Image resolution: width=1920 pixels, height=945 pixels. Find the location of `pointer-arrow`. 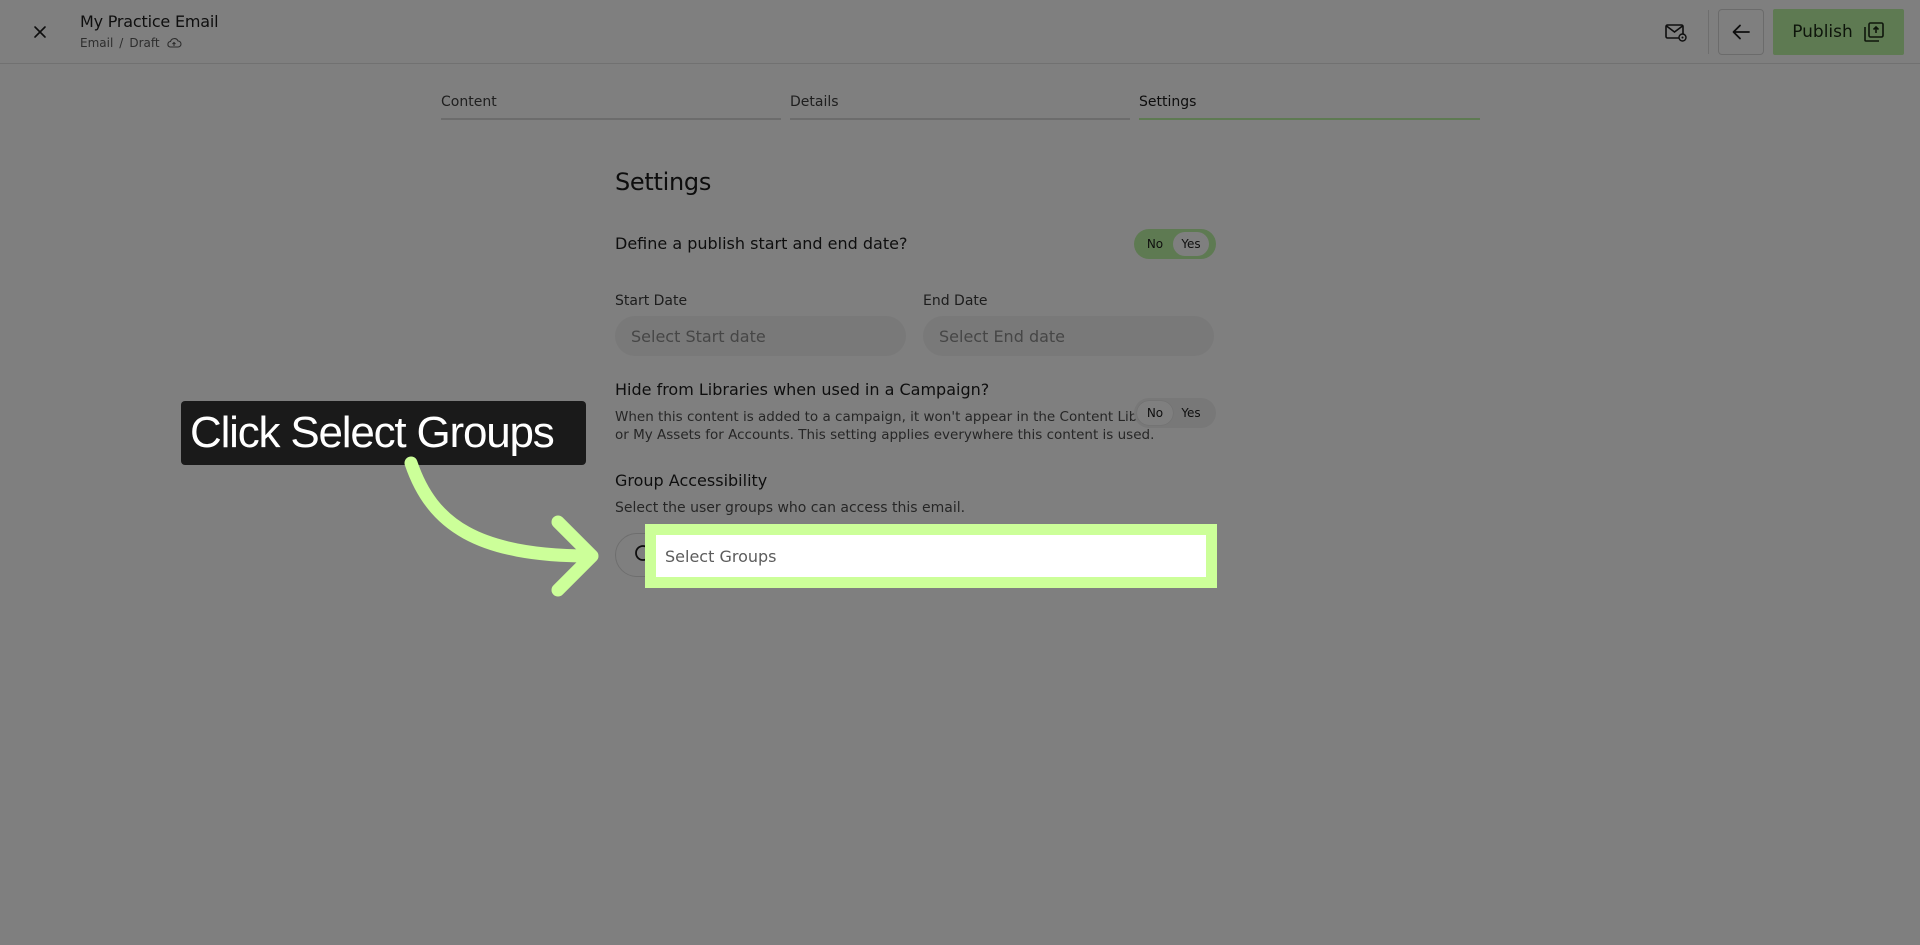

pointer-arrow is located at coordinates (501, 526).